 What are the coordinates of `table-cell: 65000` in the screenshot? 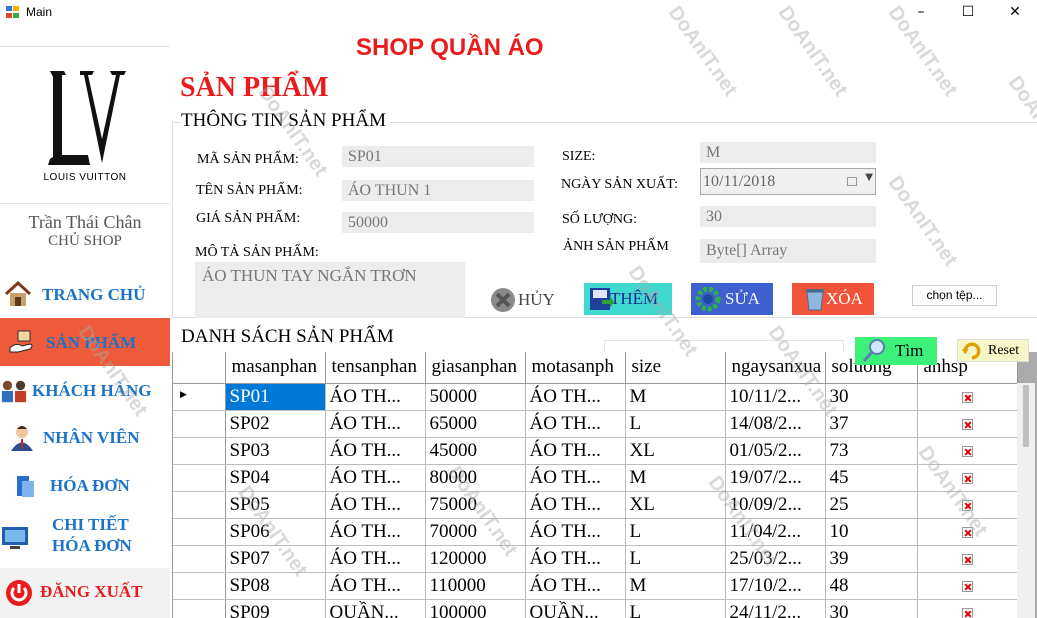 It's located at (475, 424).